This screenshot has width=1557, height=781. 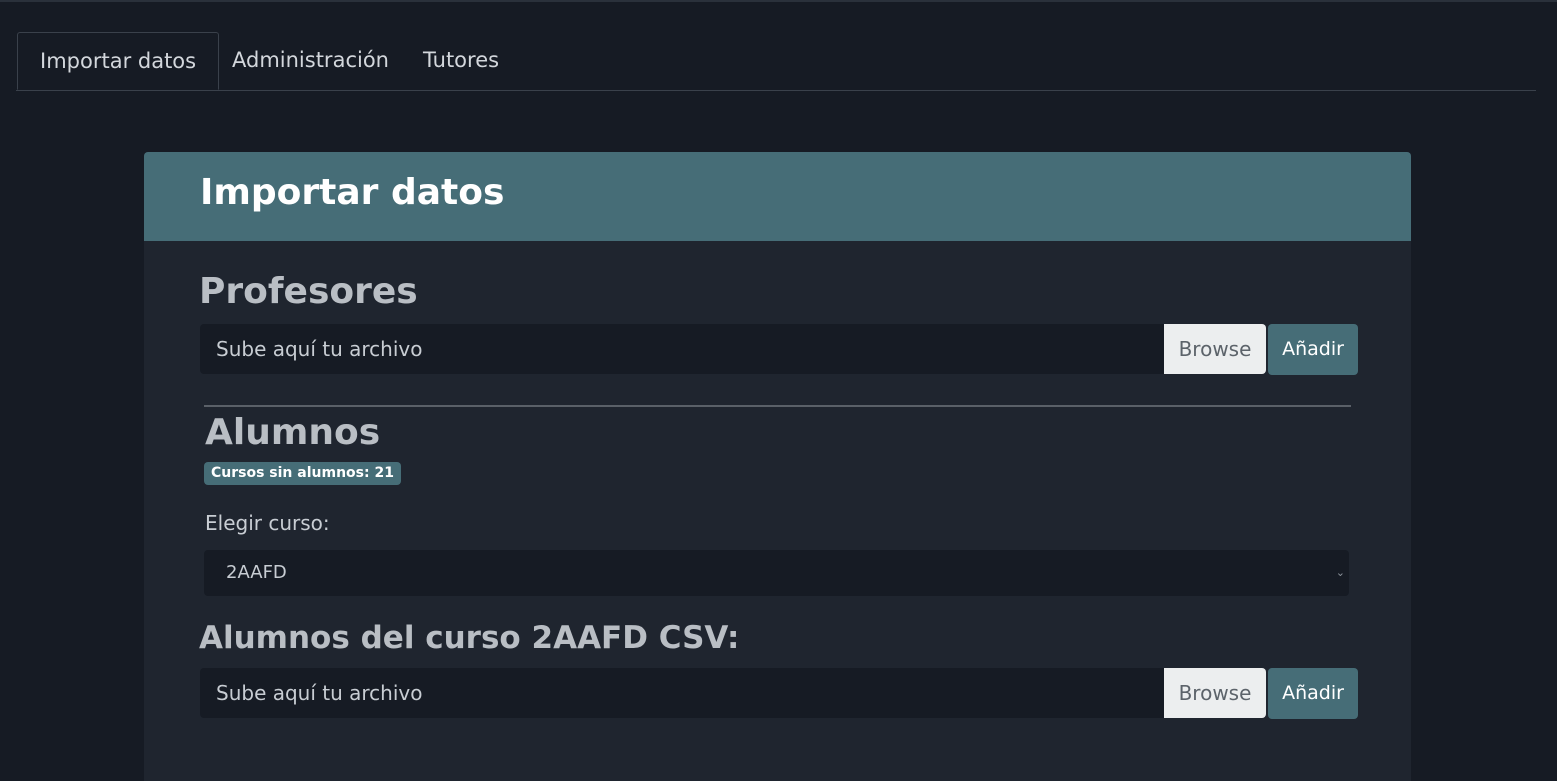 I want to click on elegir-curso-label: Elegir curso:, so click(x=267, y=523).